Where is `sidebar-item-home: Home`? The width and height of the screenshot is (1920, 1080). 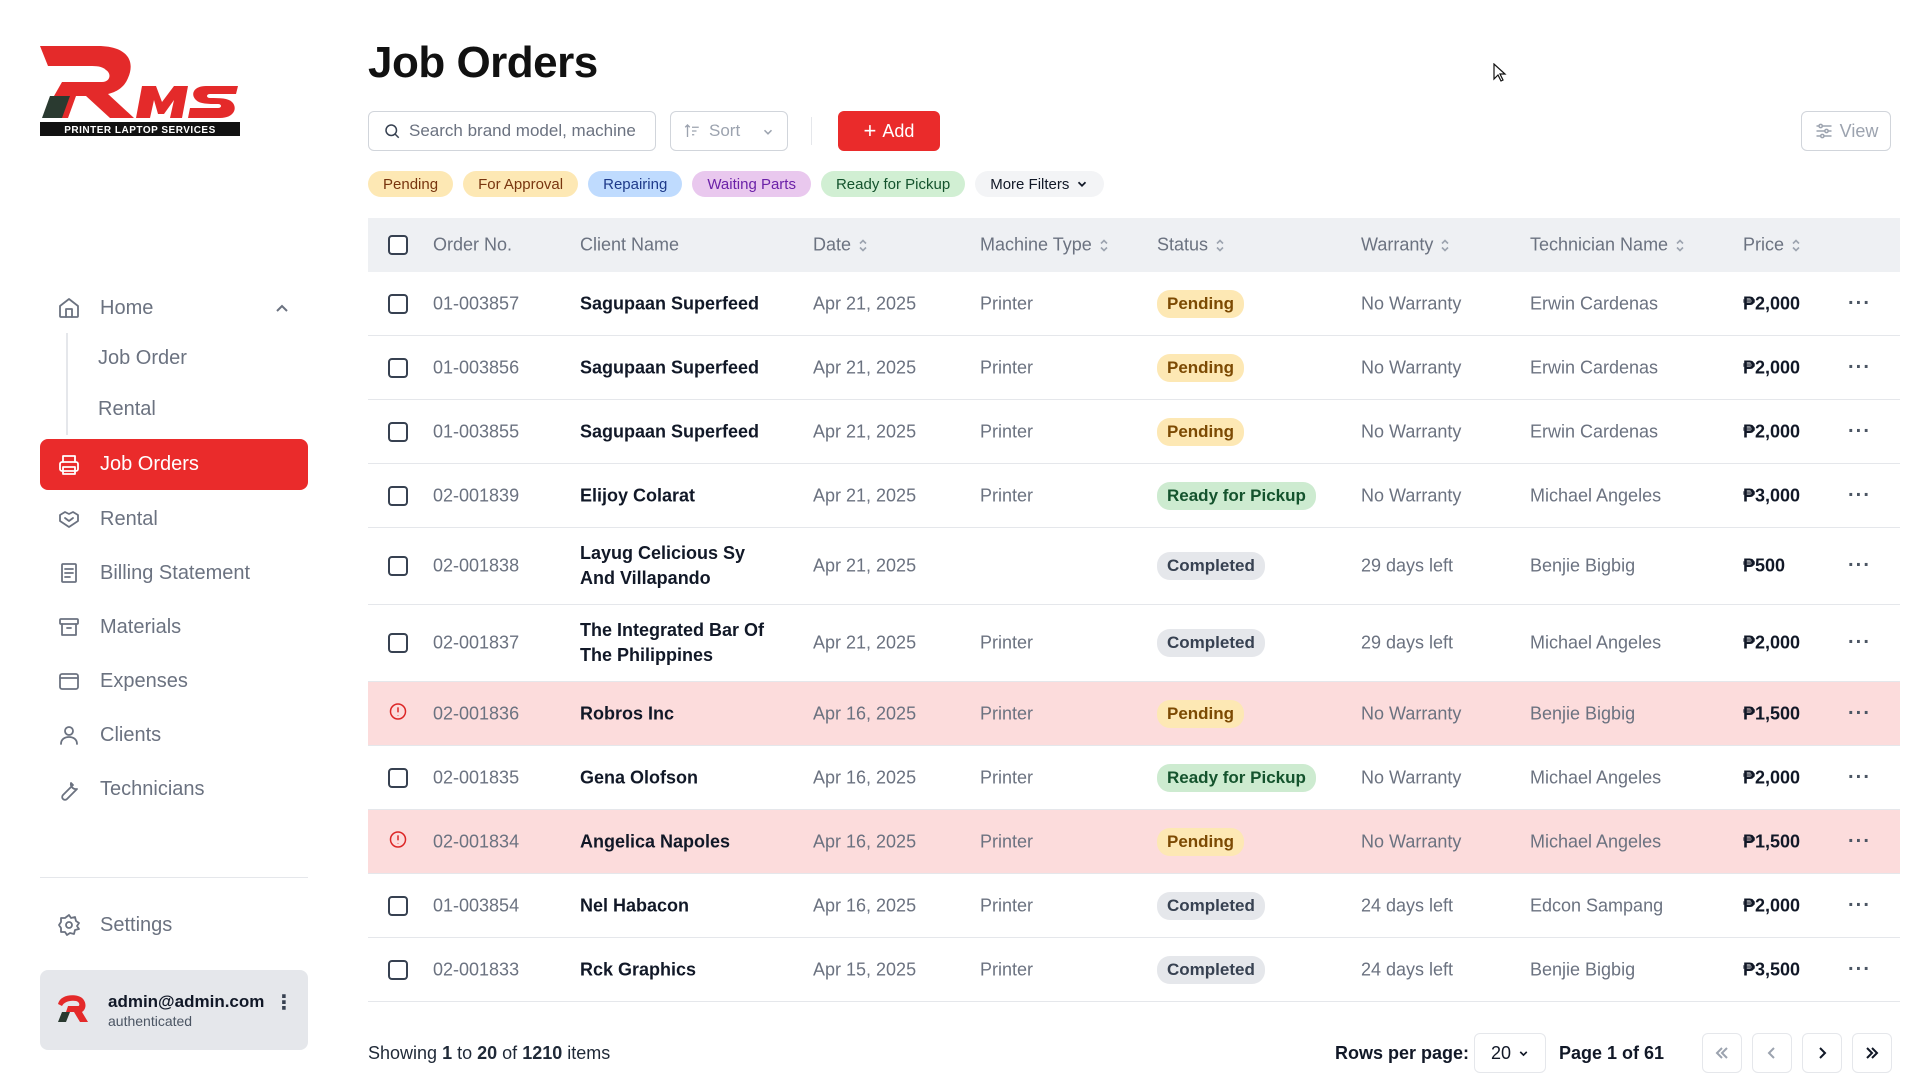 sidebar-item-home: Home is located at coordinates (174, 308).